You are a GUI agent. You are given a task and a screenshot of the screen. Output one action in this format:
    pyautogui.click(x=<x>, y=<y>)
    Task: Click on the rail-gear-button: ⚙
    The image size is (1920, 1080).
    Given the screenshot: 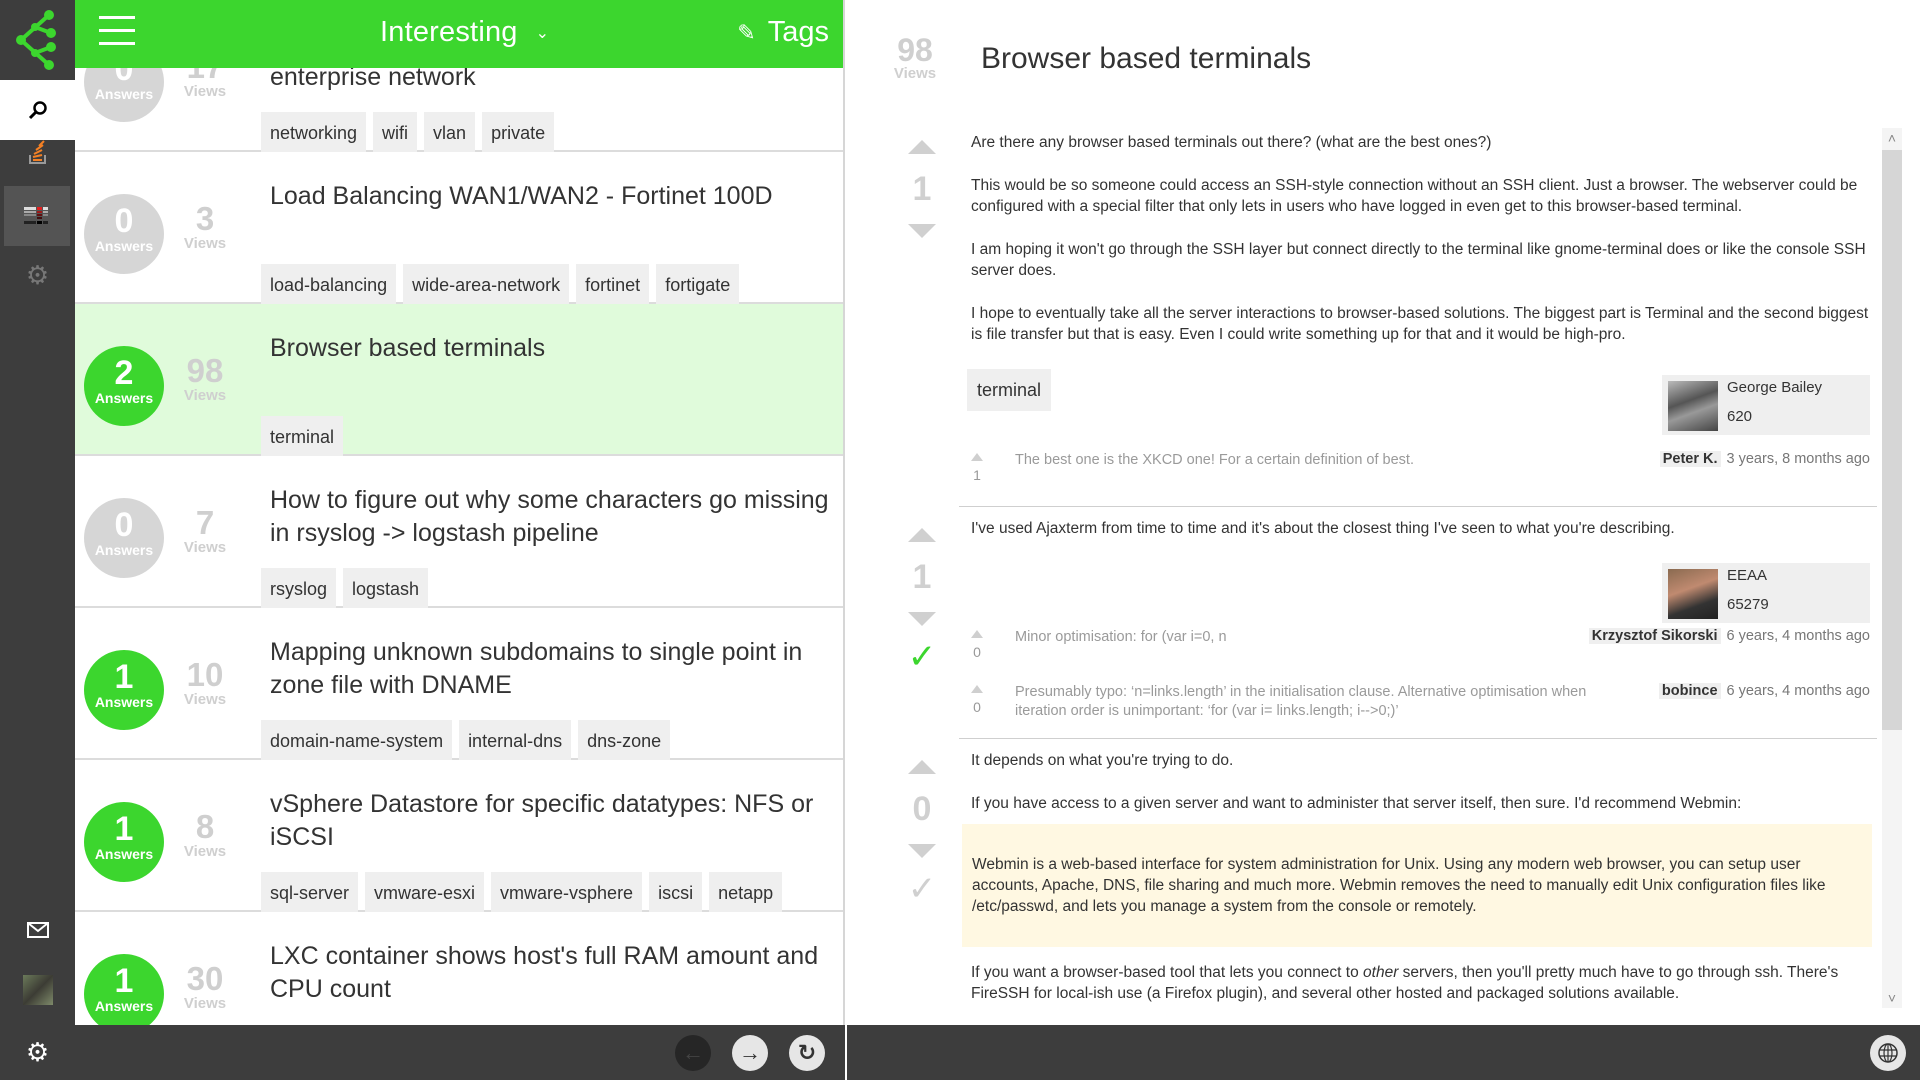 What is the action you would take?
    pyautogui.click(x=37, y=275)
    